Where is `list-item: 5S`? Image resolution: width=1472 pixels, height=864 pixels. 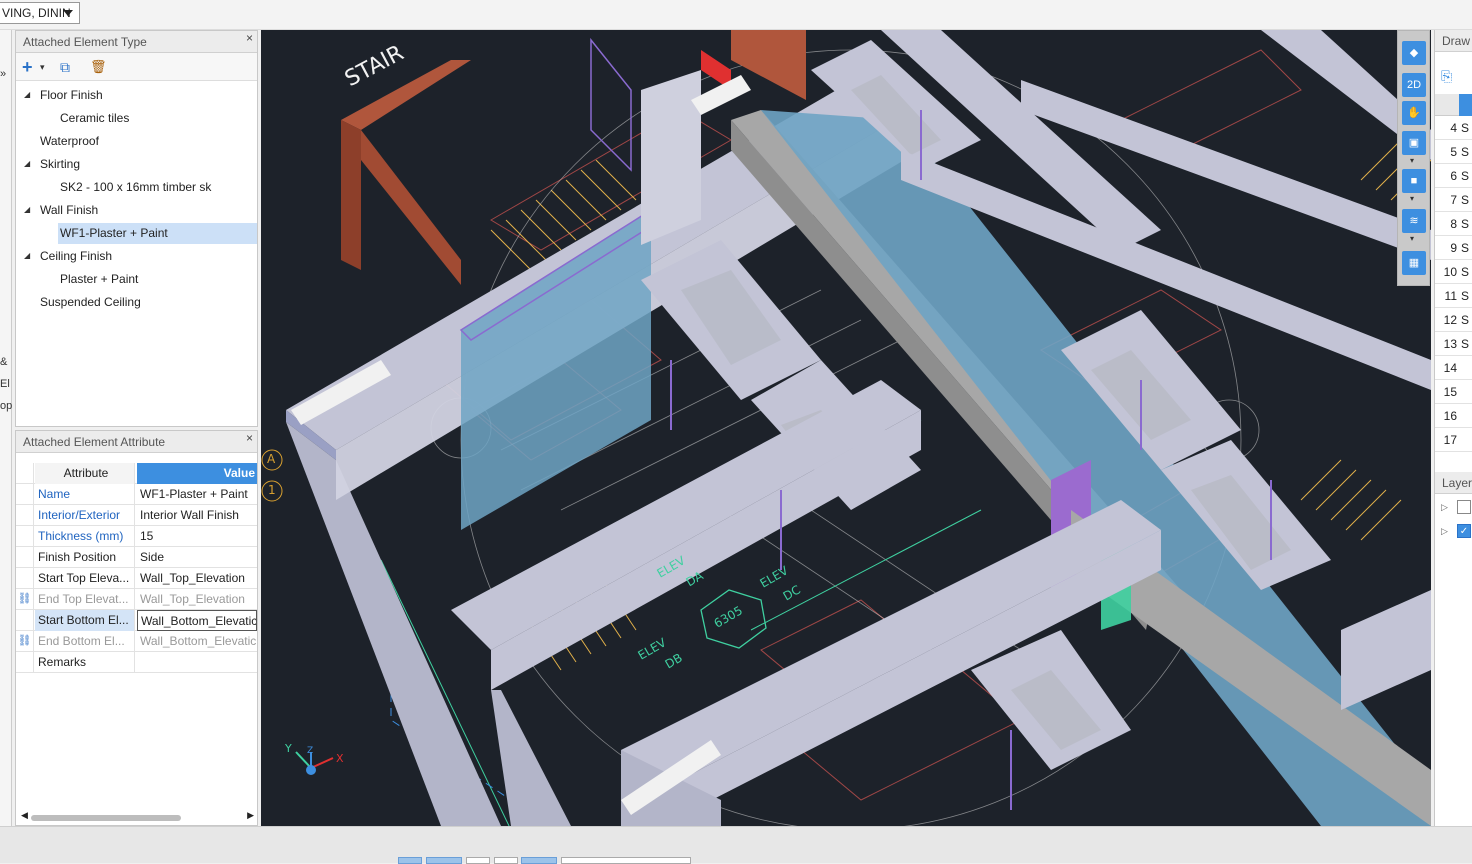
list-item: 5S is located at coordinates (1453, 152).